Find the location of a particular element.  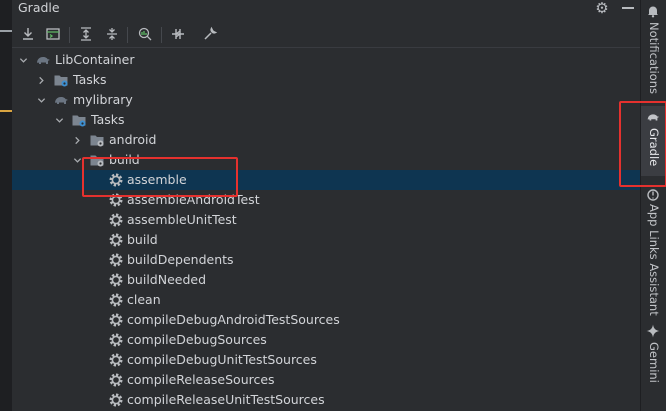

stripe-gradle: Gradle is located at coordinates (653, 141).